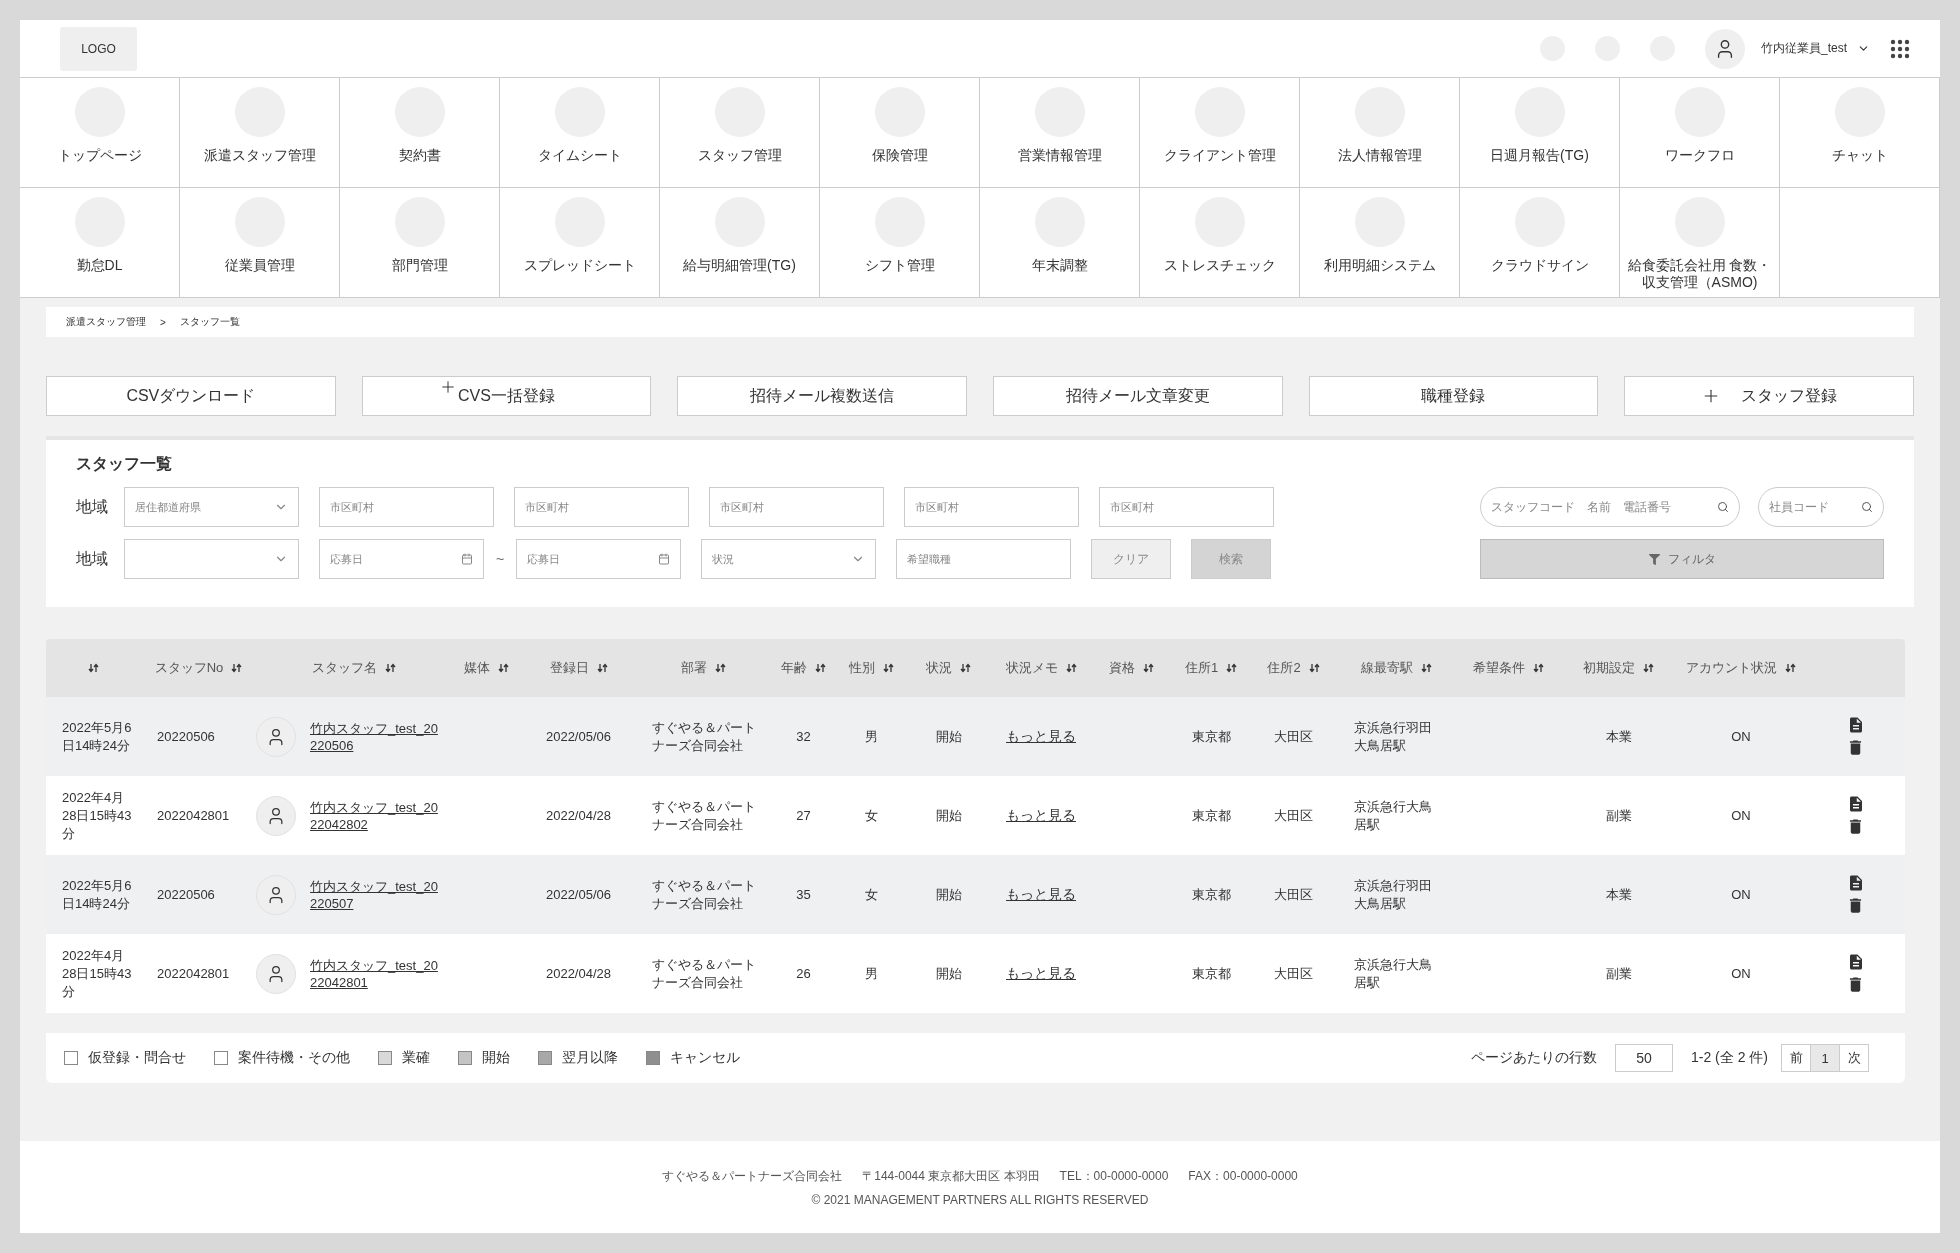 This screenshot has height=1253, width=1960. Describe the element at coordinates (1293, 736) in the screenshot. I see `table-cell-text: 大田区` at that location.